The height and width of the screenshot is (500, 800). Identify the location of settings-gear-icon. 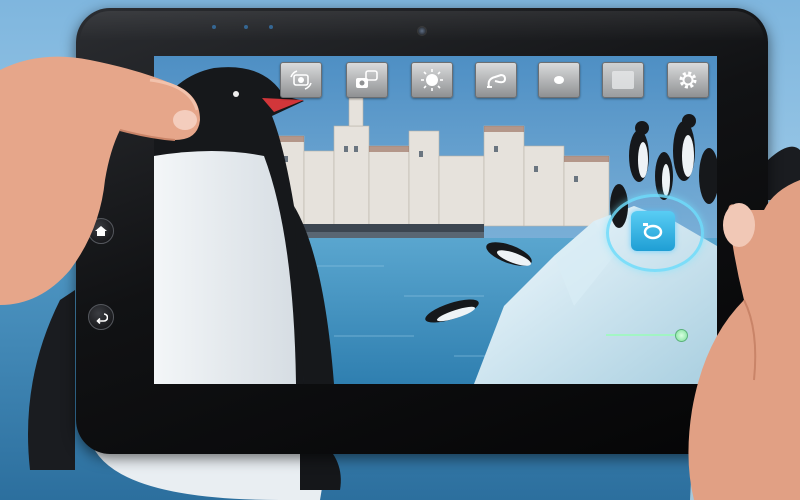
(688, 80).